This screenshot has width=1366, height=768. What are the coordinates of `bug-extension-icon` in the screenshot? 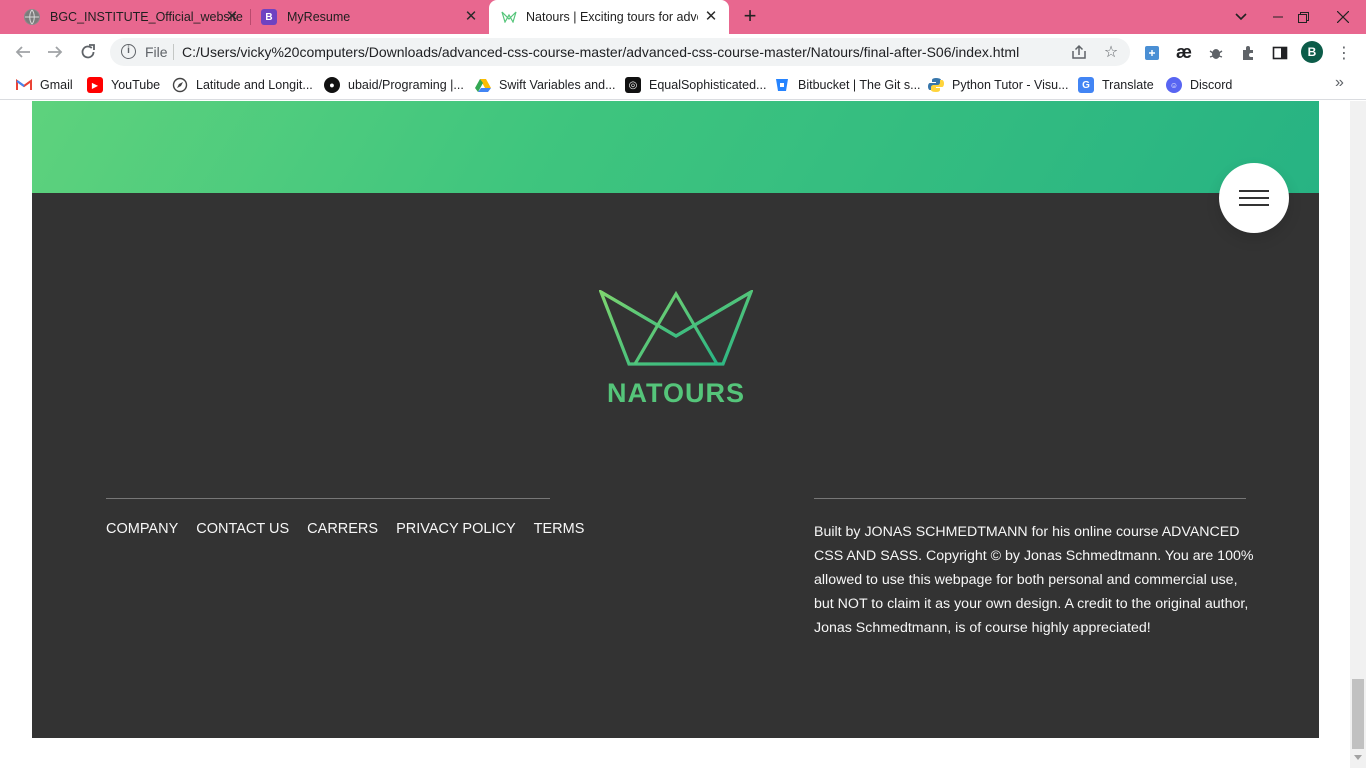 It's located at (1216, 53).